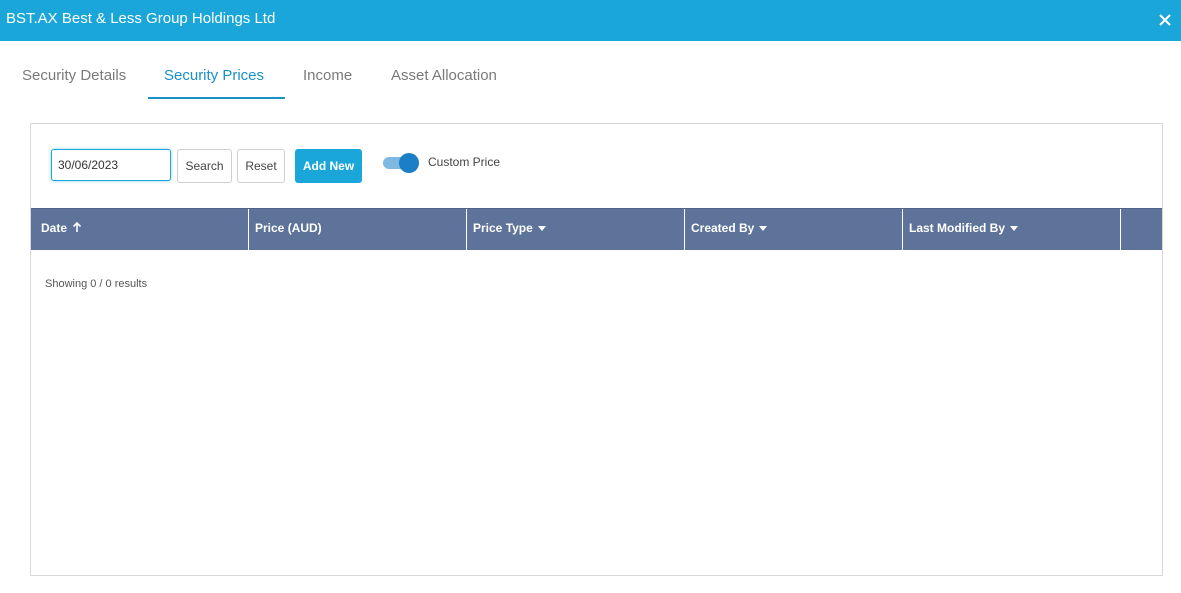 This screenshot has width=1181, height=593. I want to click on search-button: Search, so click(204, 166).